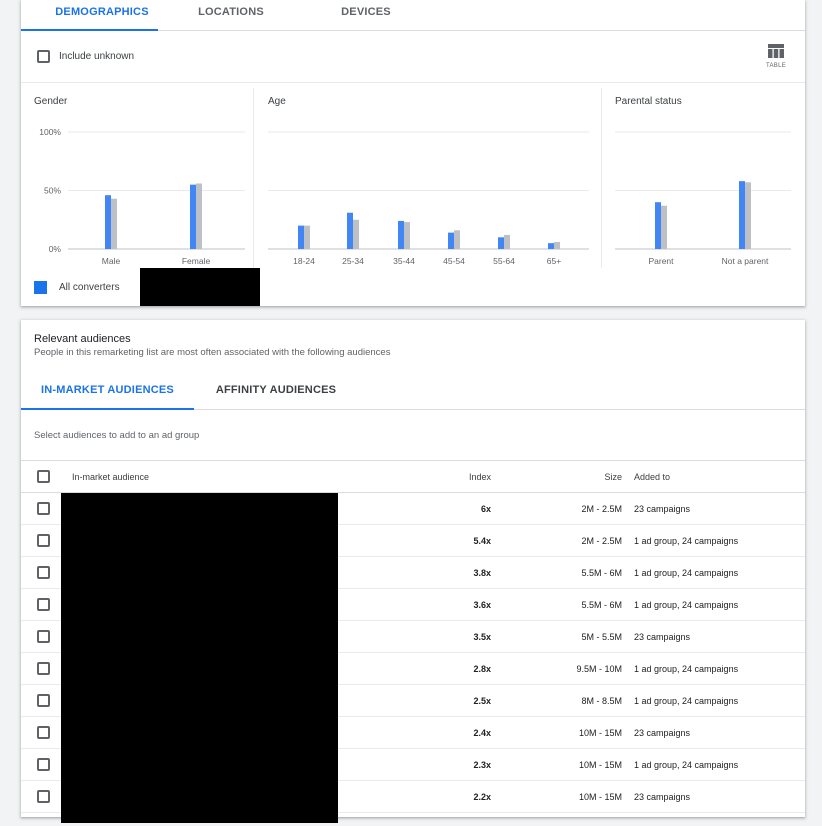 This screenshot has width=822, height=826. What do you see at coordinates (107, 390) in the screenshot?
I see `tab-in-market-audiences: IN-MARKET AUDIENCES` at bounding box center [107, 390].